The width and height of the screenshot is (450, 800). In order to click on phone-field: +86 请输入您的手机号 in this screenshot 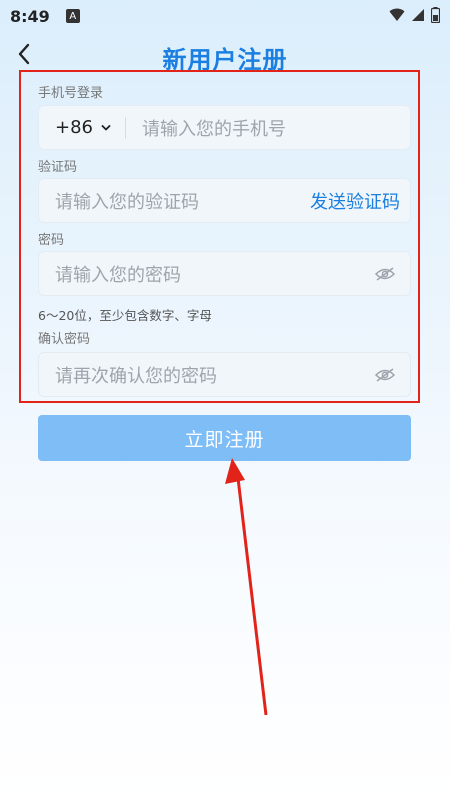, I will do `click(224, 127)`.